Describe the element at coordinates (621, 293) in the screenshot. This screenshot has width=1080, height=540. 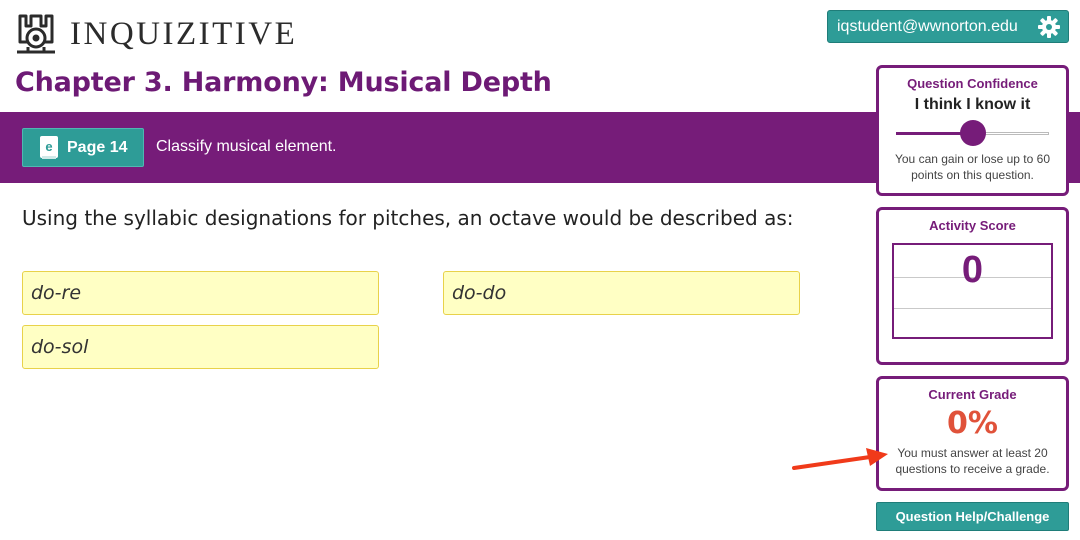
I see `answer-option: do-do` at that location.